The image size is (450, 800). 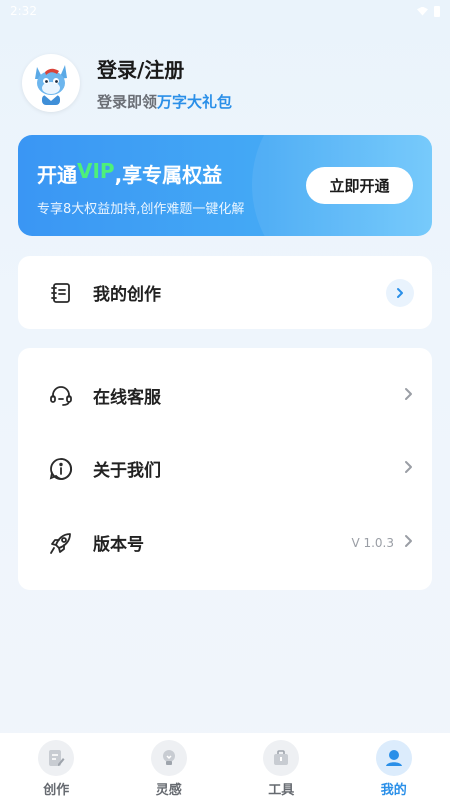 I want to click on tab-inspiration: 灵感, so click(x=169, y=766).